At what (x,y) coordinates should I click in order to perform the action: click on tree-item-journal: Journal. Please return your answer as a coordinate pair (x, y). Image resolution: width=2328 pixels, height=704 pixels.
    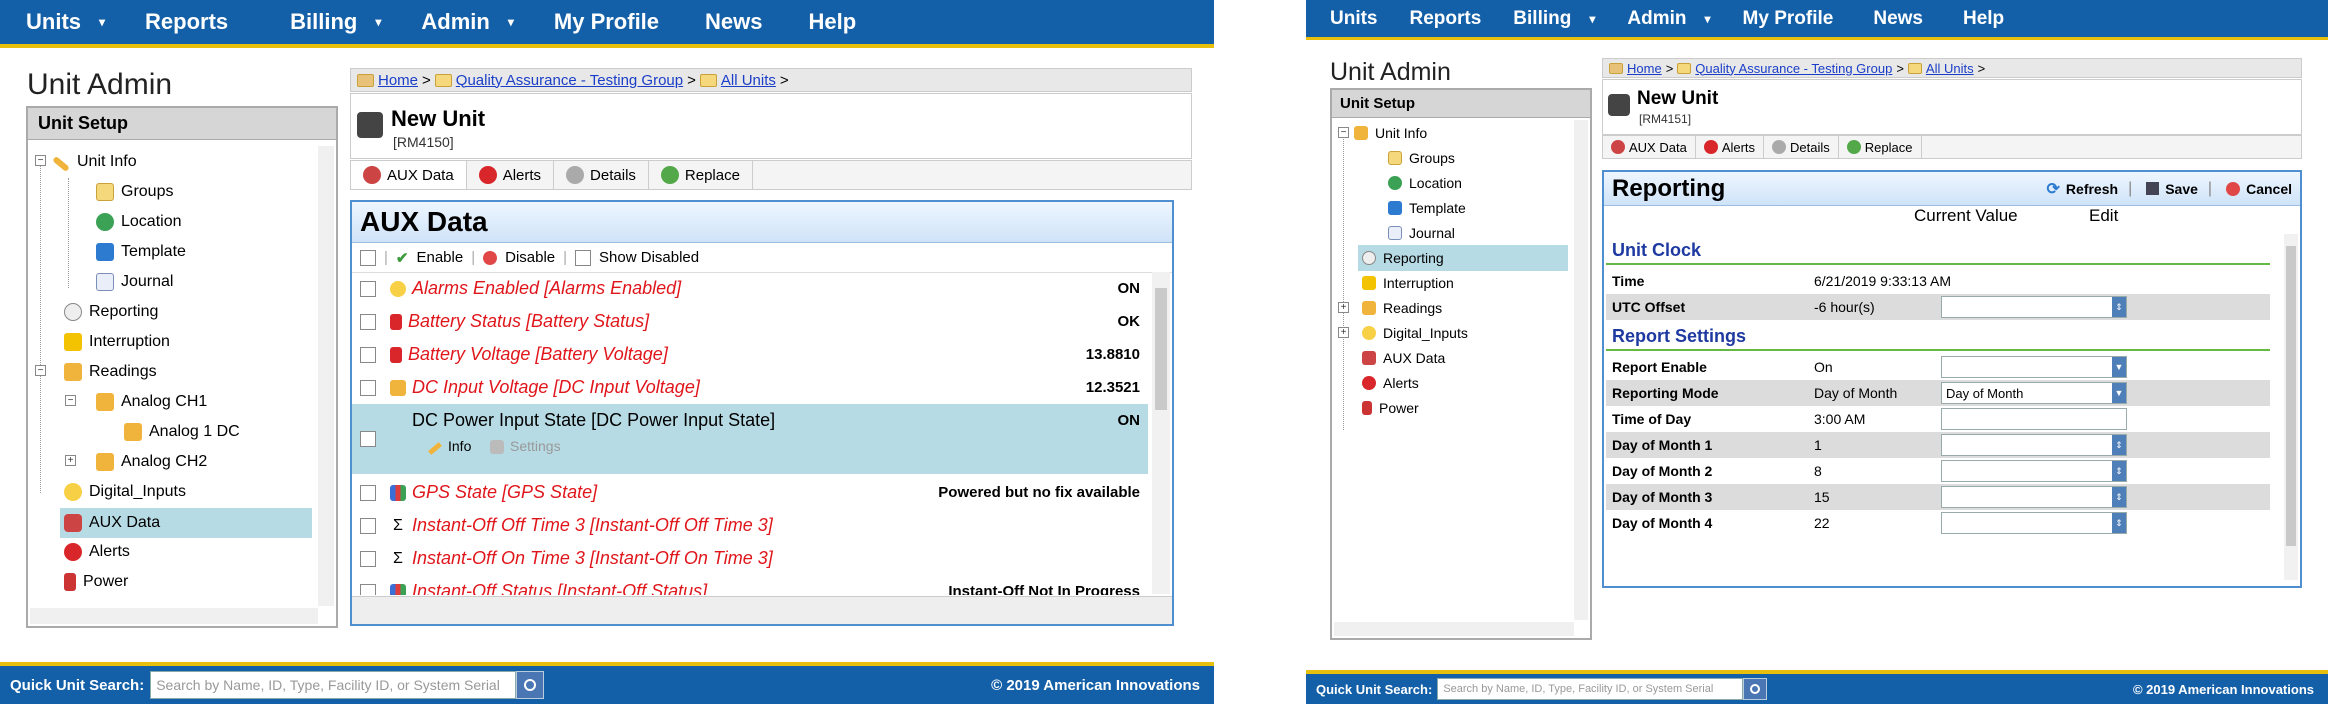
    Looking at the image, I should click on (1421, 233).